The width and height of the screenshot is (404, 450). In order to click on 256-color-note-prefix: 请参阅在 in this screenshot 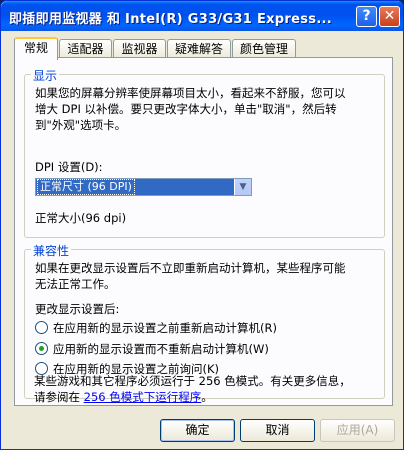, I will do `click(59, 397)`.